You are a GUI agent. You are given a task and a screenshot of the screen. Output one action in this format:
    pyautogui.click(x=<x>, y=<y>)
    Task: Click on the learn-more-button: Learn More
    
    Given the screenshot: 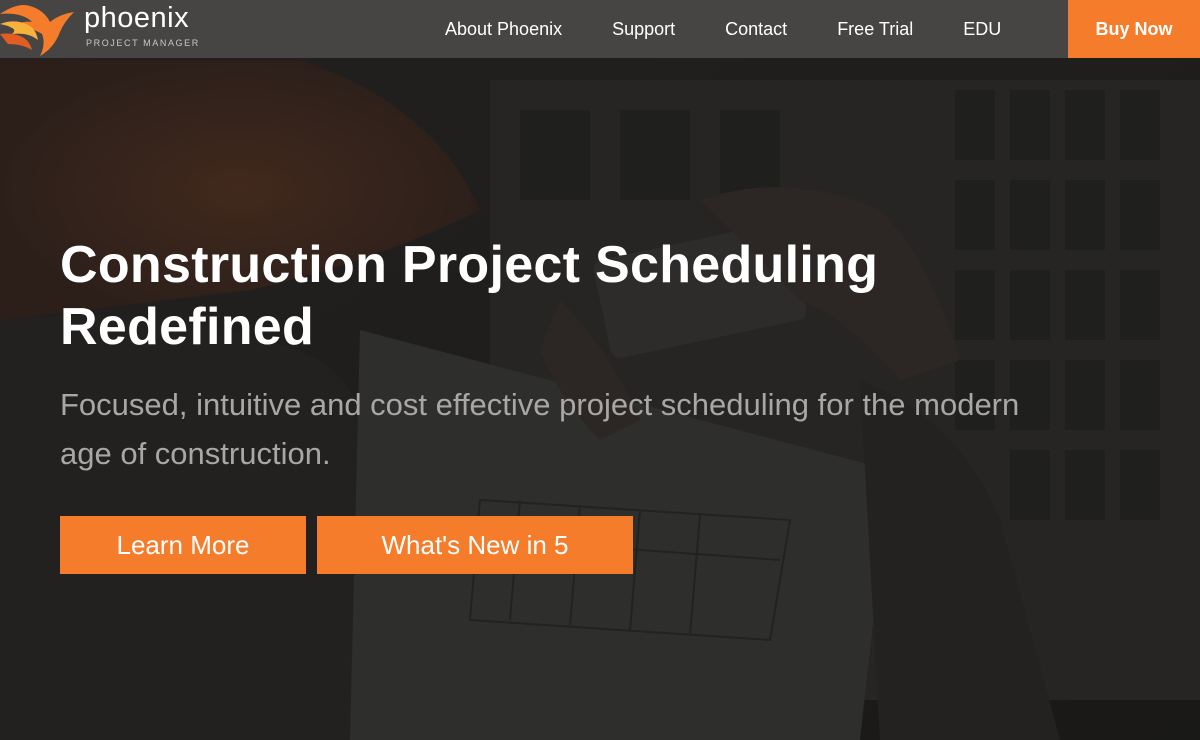 What is the action you would take?
    pyautogui.click(x=183, y=545)
    